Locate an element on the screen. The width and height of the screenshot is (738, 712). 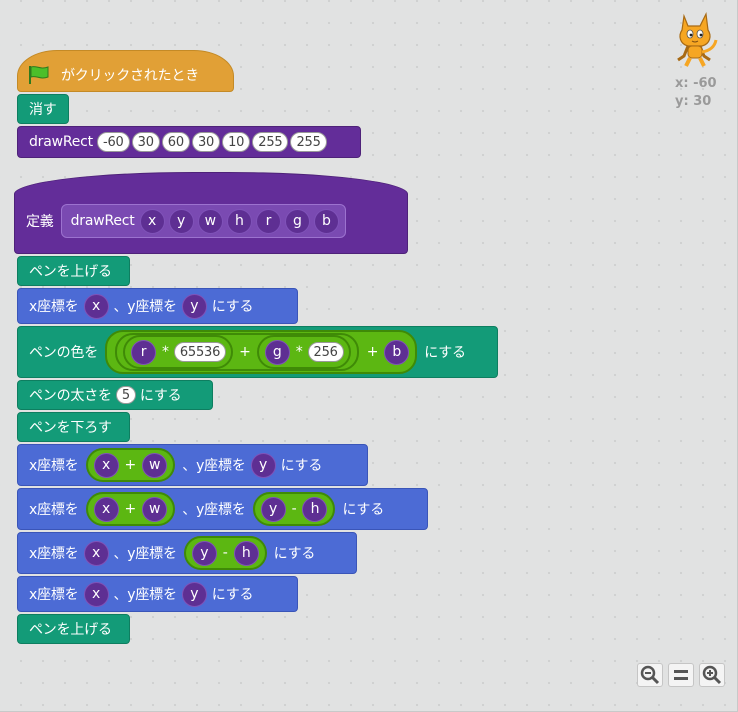
add-operator-outer: r * 65536 + g * 256 + b is located at coordinates (261, 352).